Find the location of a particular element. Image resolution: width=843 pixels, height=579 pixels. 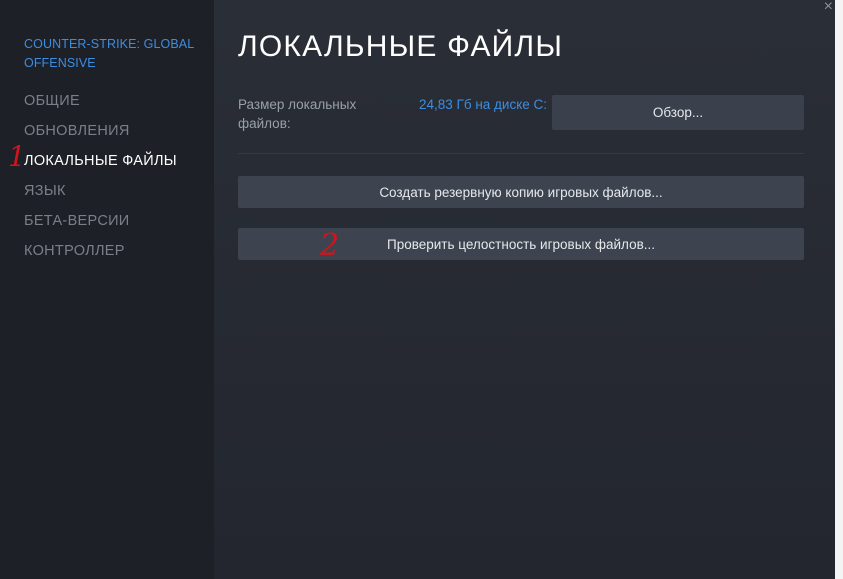

page-title: ЛОКАЛЬНЫЕ ФАЙЛЫ is located at coordinates (401, 46).